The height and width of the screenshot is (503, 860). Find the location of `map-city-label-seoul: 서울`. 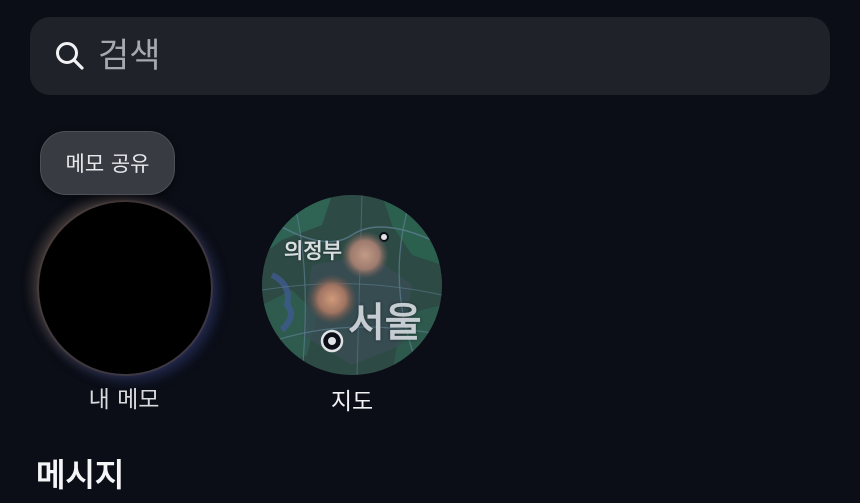

map-city-label-seoul: 서울 is located at coordinates (385, 323).